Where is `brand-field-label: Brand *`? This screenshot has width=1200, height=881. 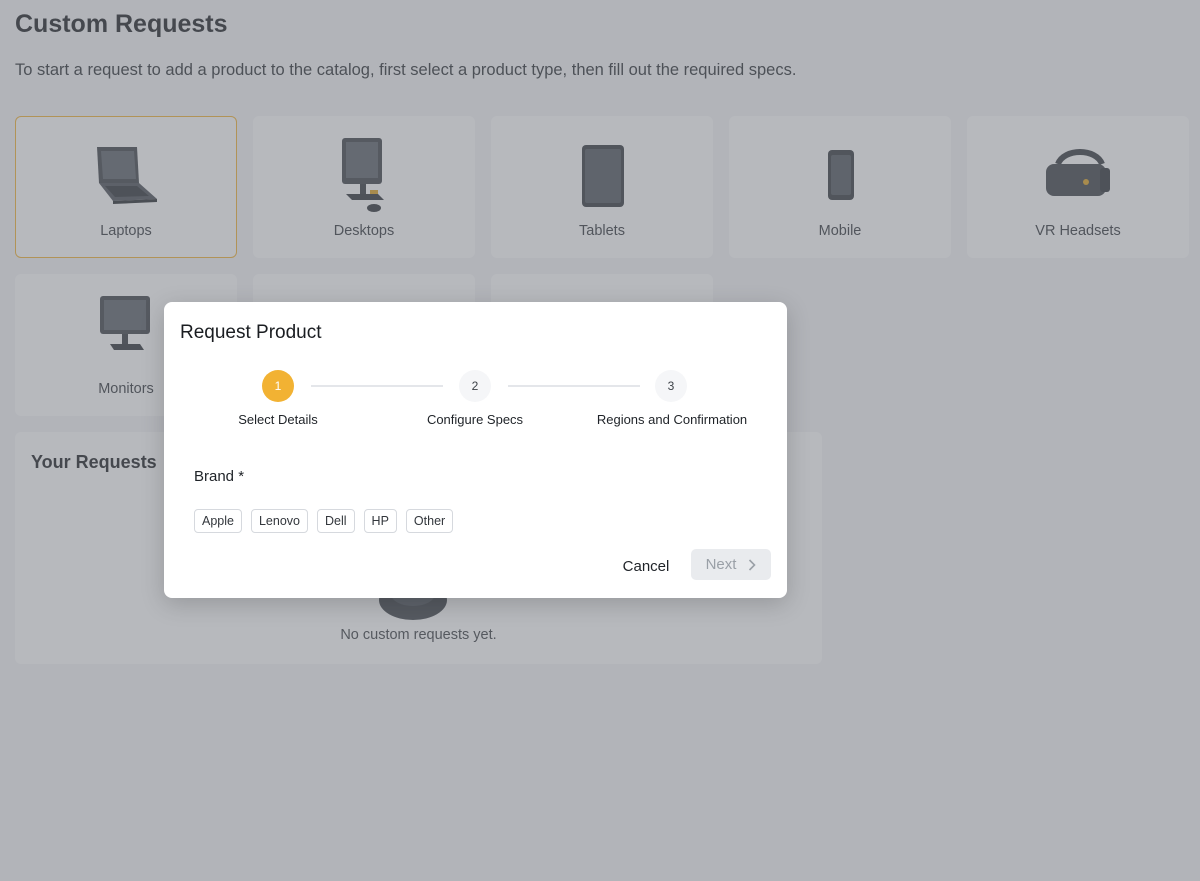
brand-field-label: Brand * is located at coordinates (219, 476).